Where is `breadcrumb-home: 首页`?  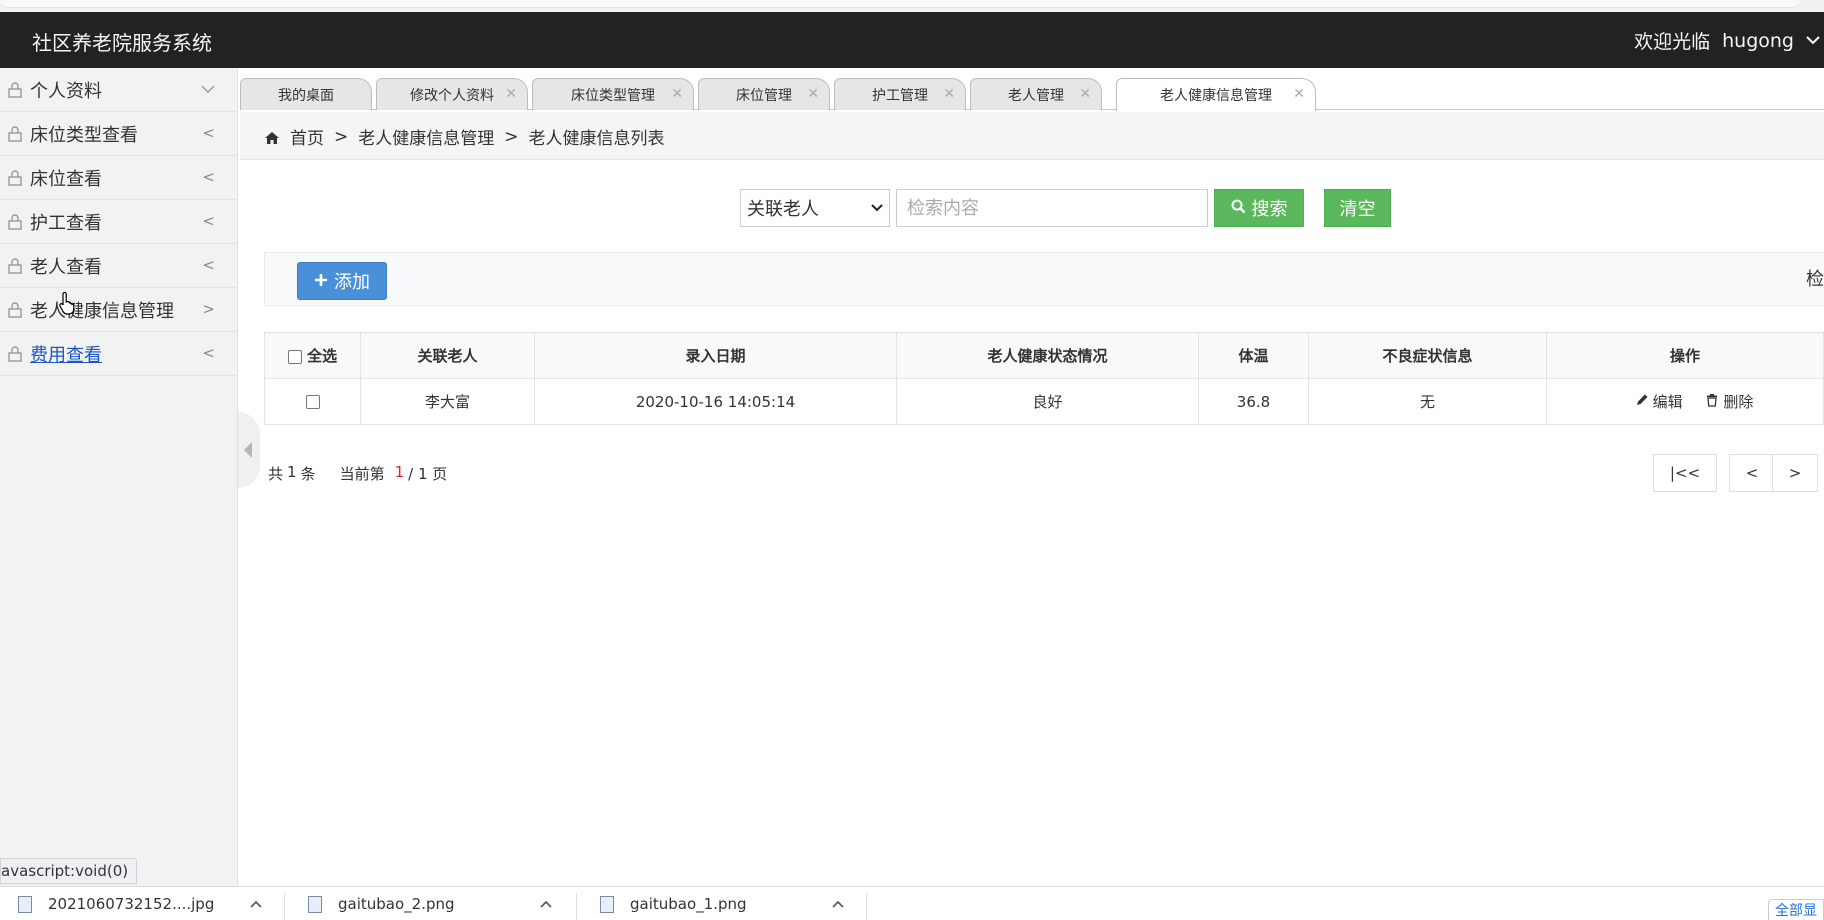
breadcrumb-home: 首页 is located at coordinates (307, 136).